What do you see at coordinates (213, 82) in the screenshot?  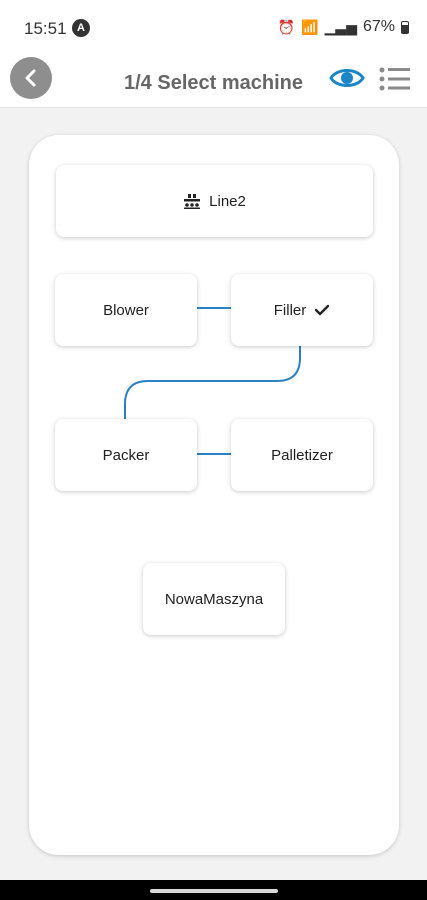 I see `app-bar: 1/4 Select machine` at bounding box center [213, 82].